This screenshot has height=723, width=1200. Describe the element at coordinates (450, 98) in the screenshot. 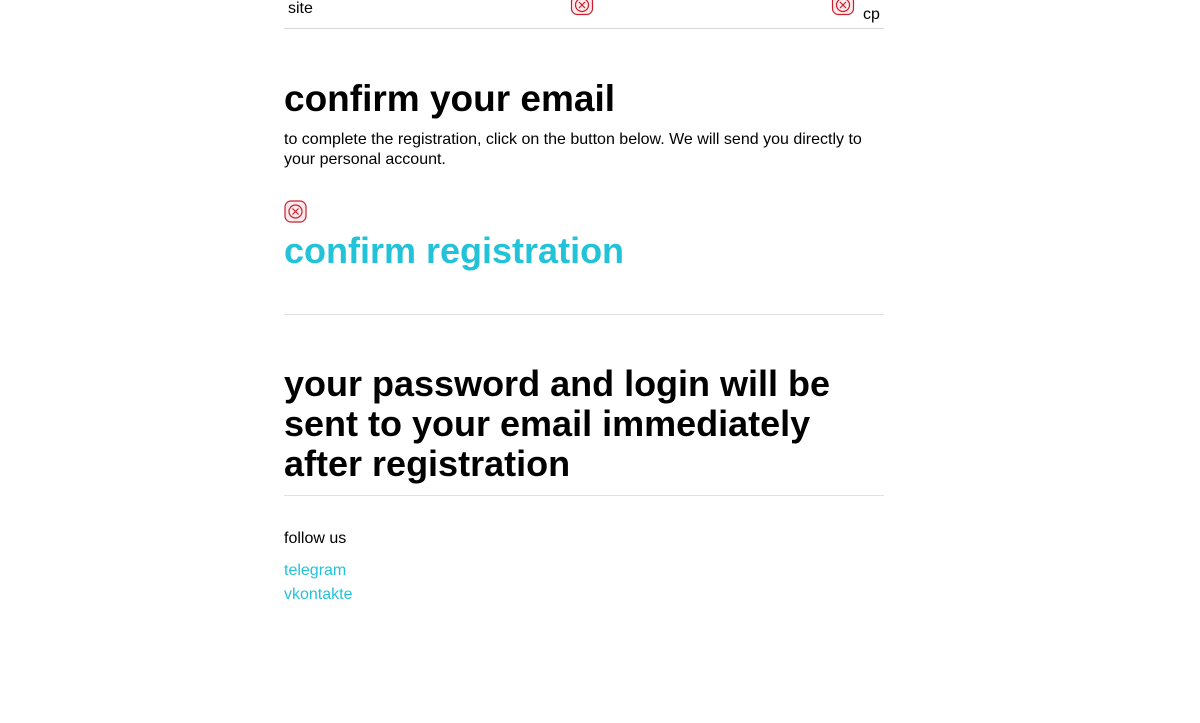

I see `page-title: confirm your email` at that location.